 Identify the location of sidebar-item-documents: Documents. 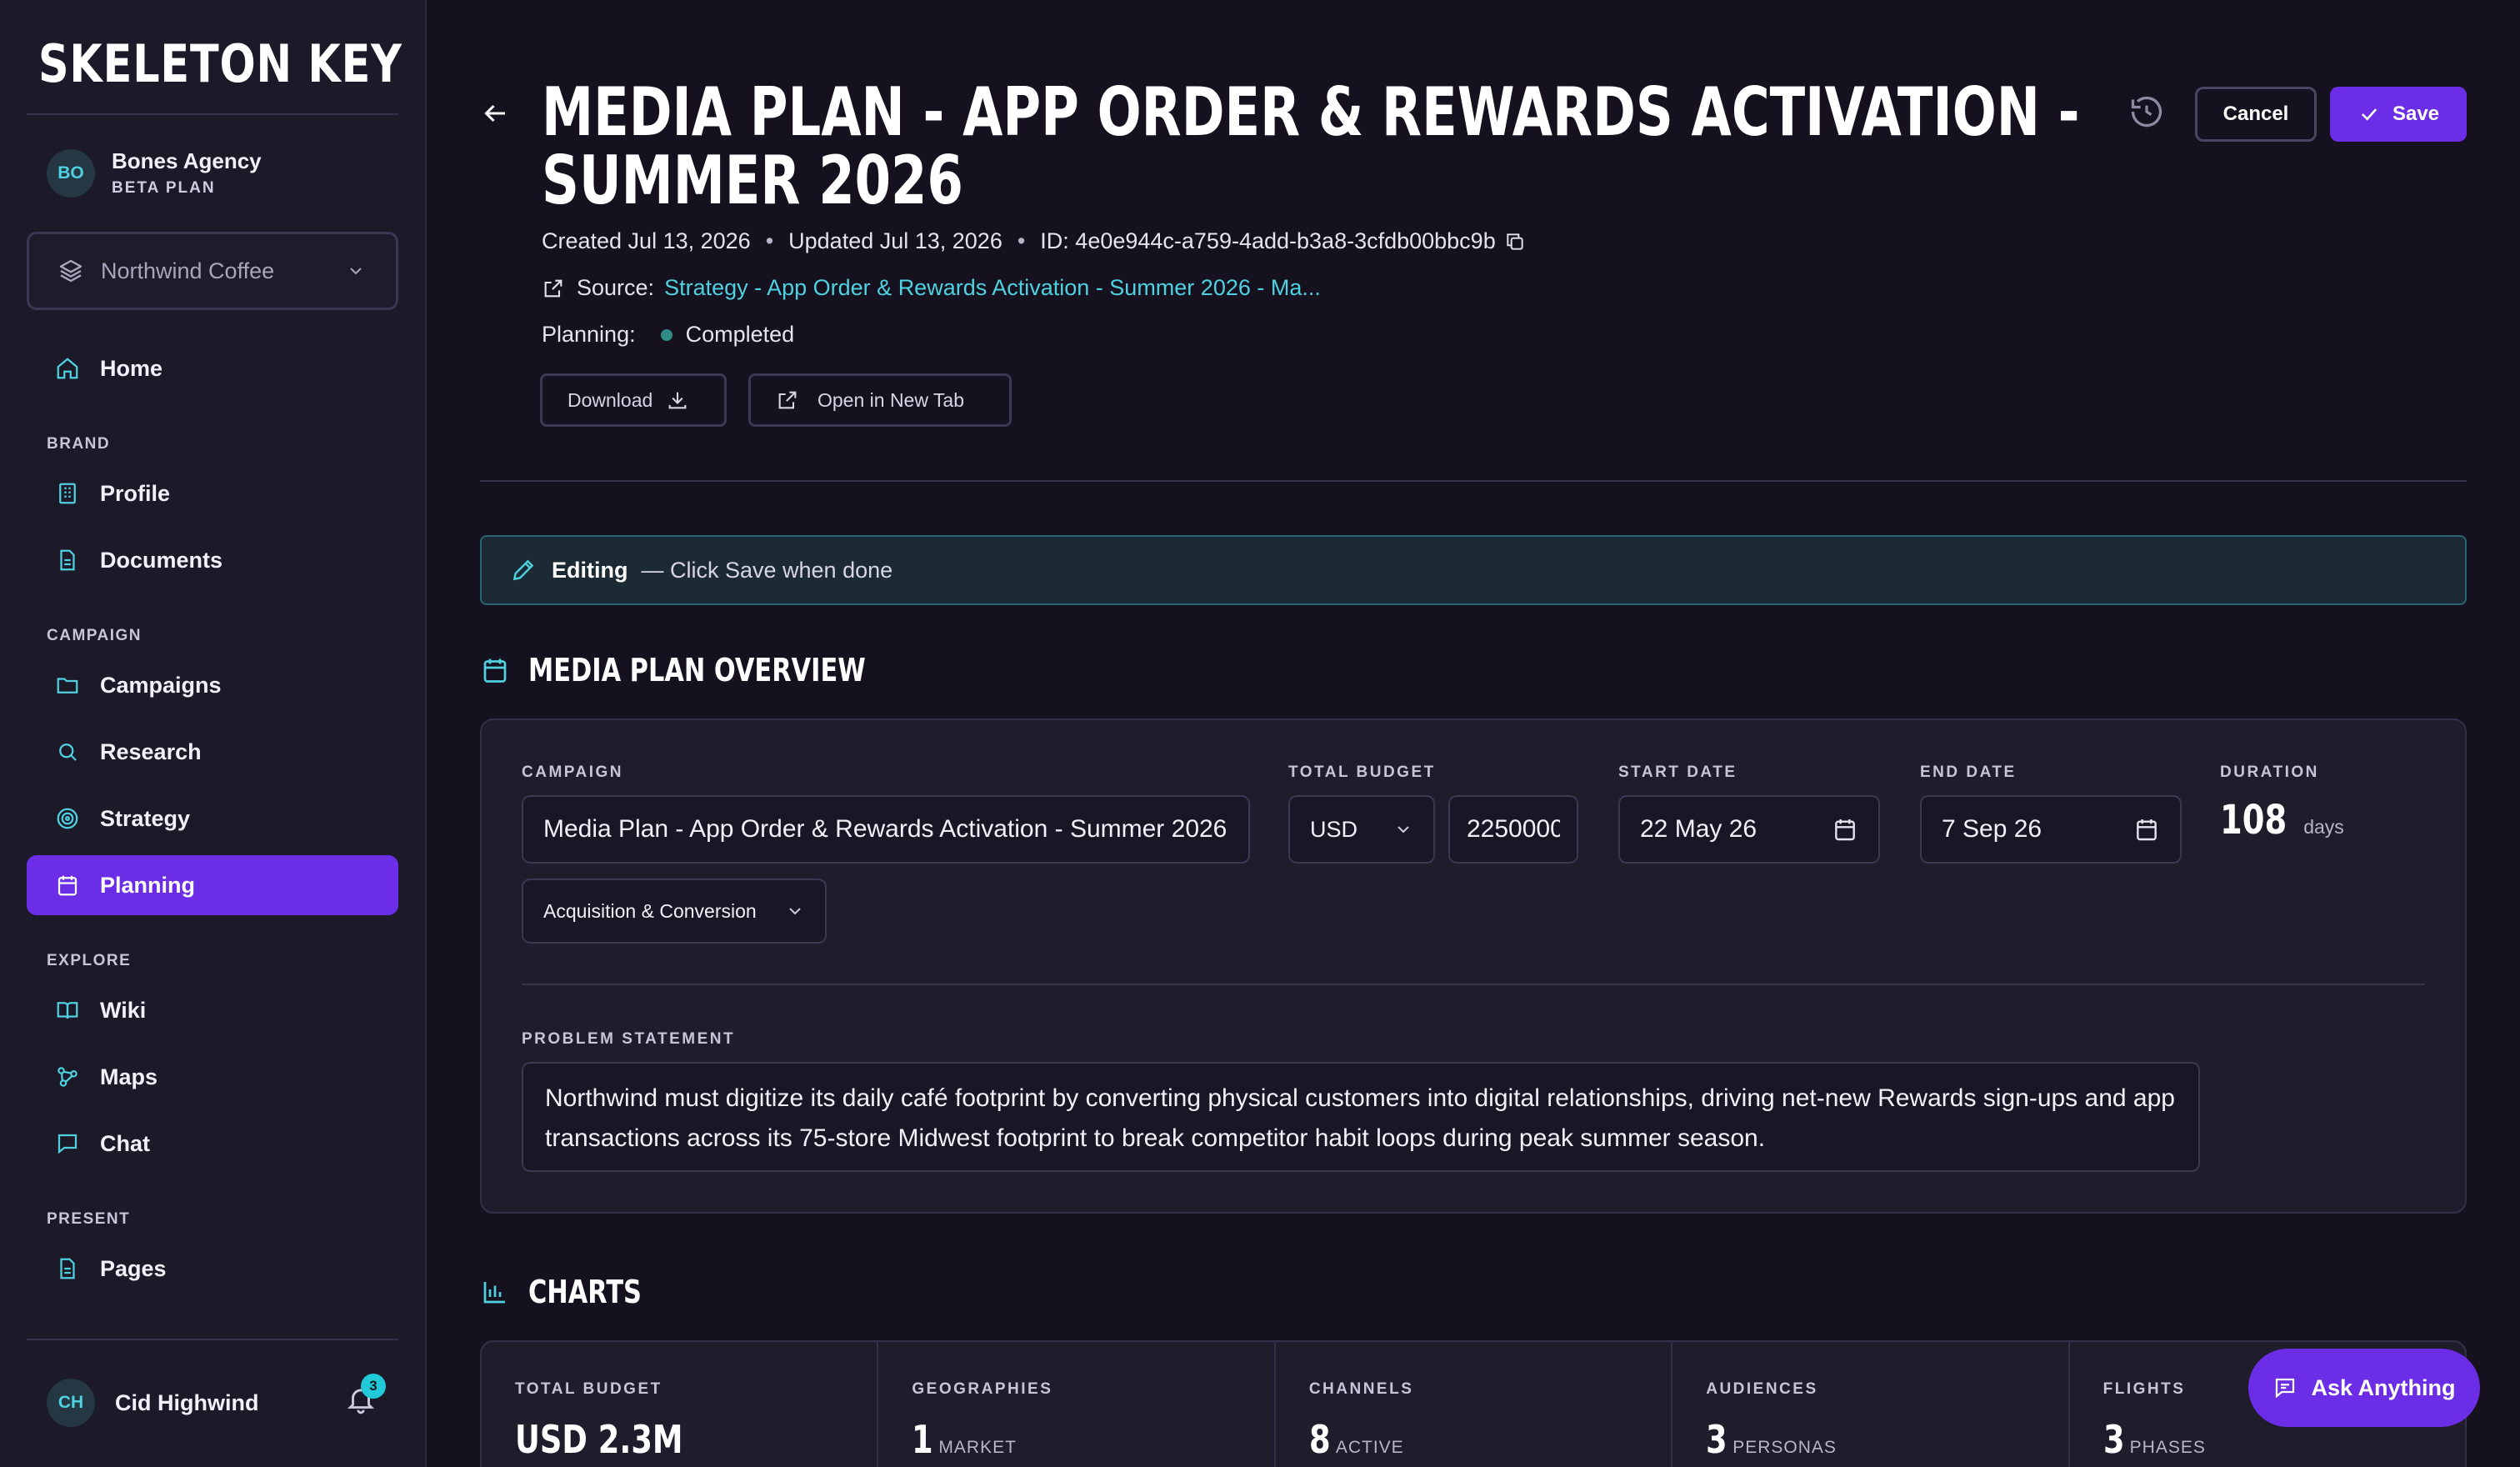
(212, 560).